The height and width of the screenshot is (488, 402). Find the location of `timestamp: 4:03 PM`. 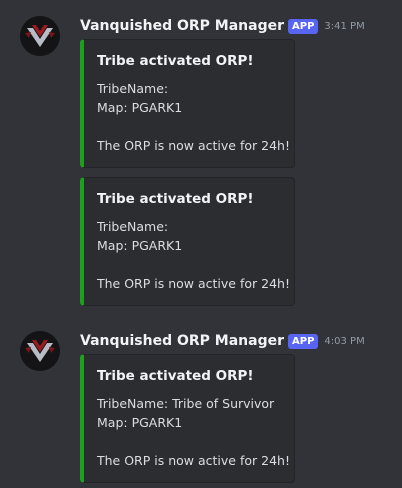

timestamp: 4:03 PM is located at coordinates (344, 341).